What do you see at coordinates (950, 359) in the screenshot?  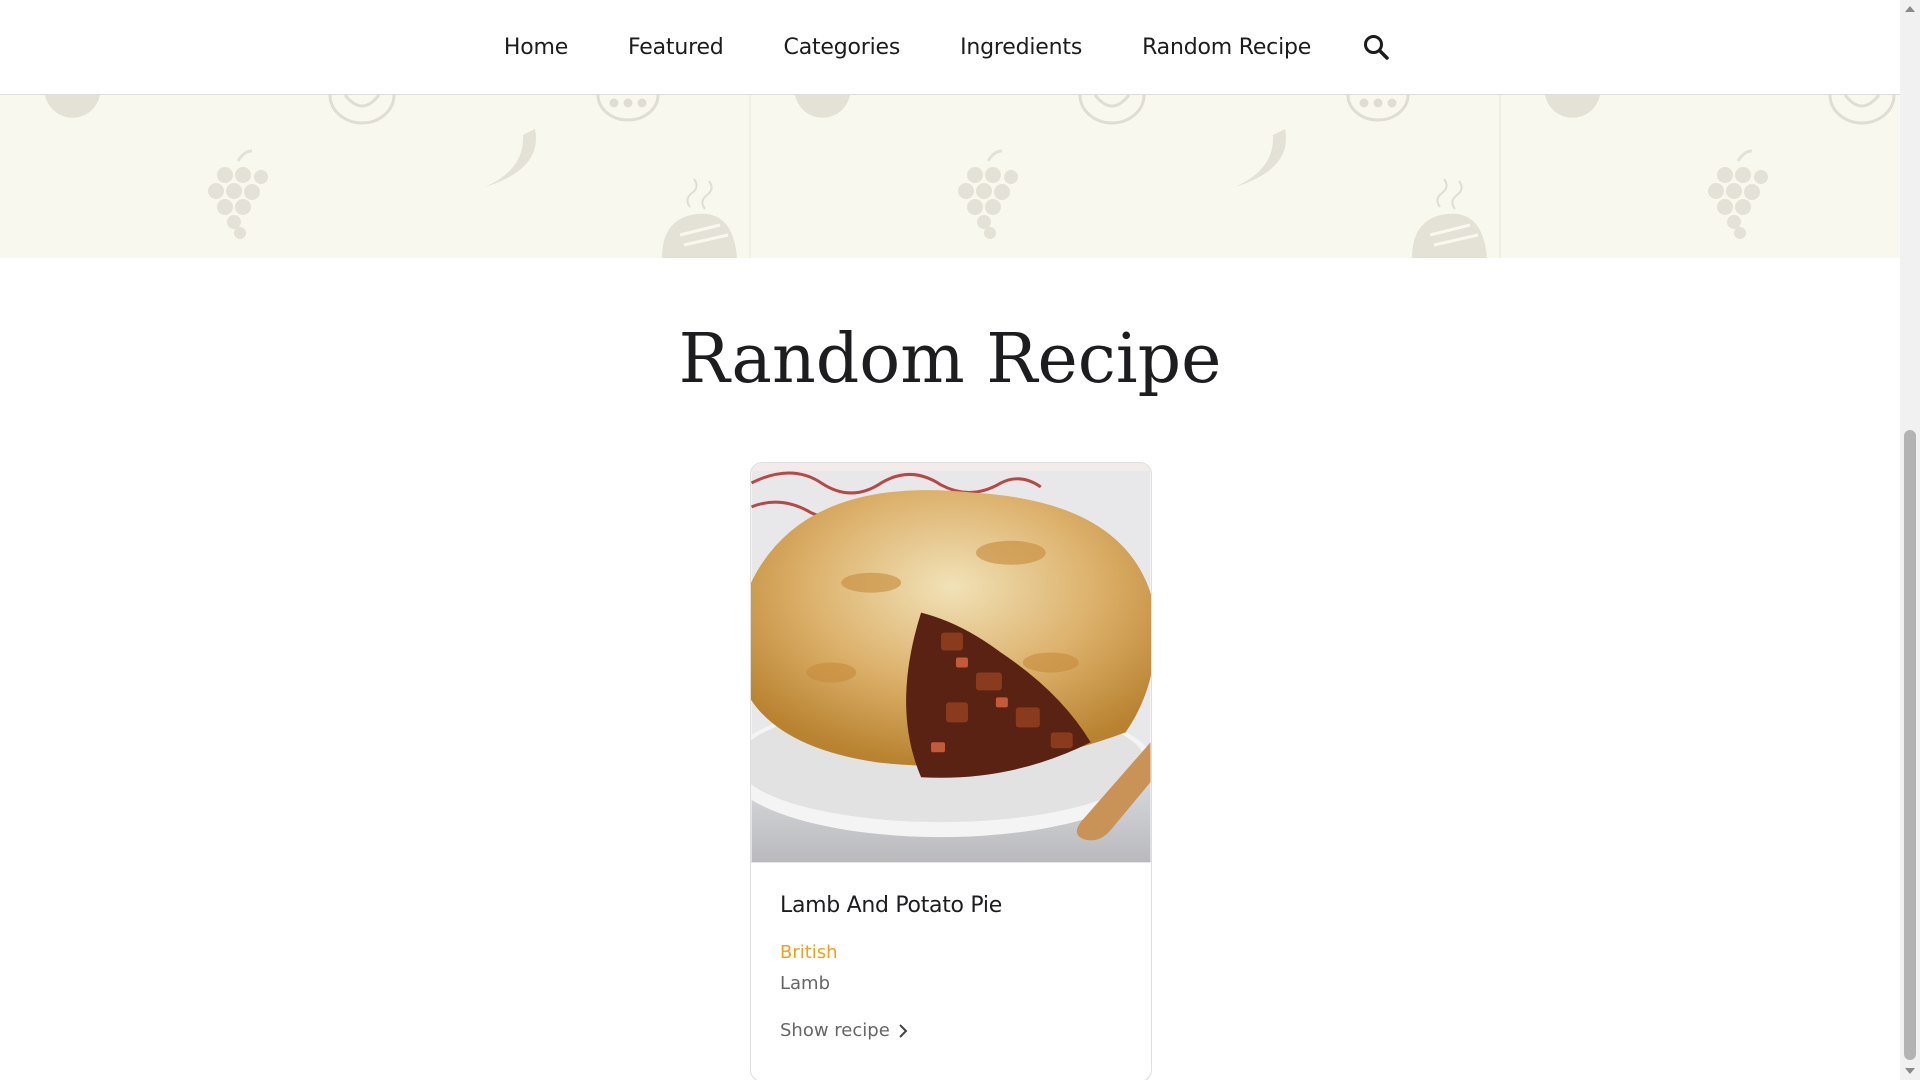 I see `page-title: Random Recipe` at bounding box center [950, 359].